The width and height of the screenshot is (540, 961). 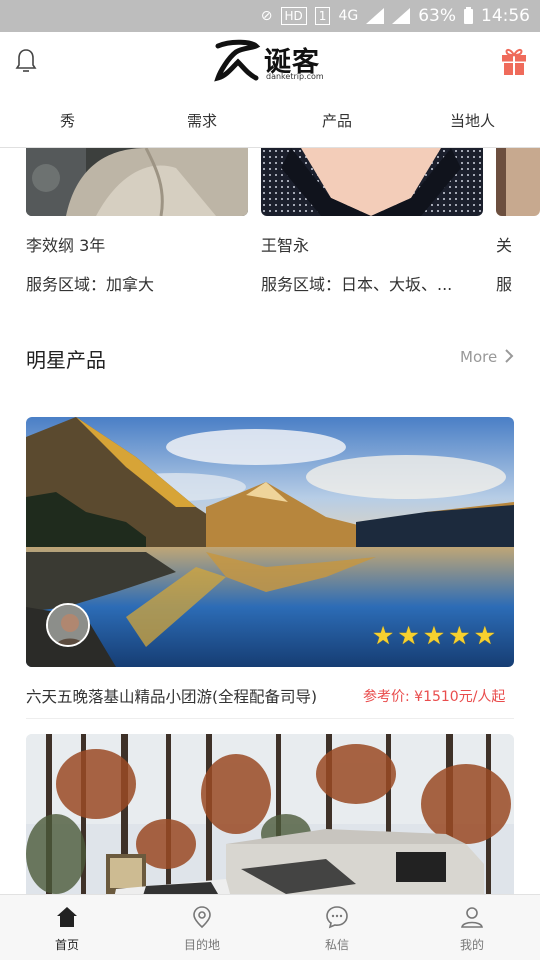 I want to click on bottom-nav: 首页 目的地 私信 我的, so click(x=270, y=927).